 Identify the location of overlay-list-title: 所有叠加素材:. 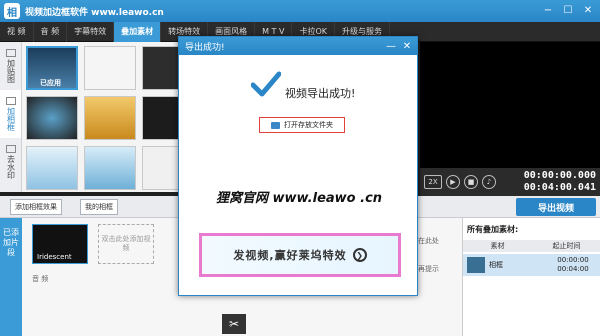
(493, 229).